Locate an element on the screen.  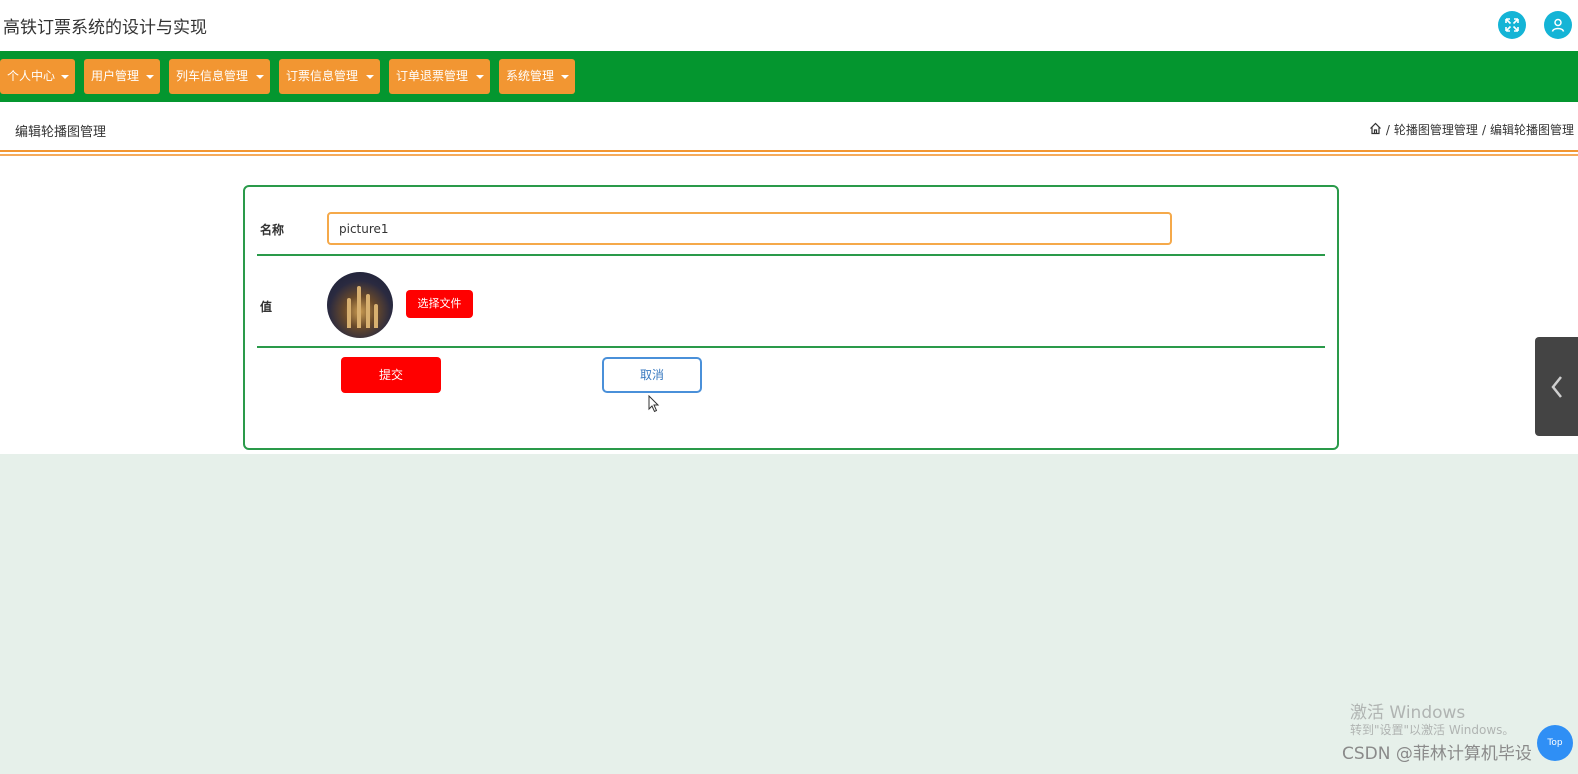
nav-item-refund-orders: 订单退票管理 is located at coordinates (439, 76).